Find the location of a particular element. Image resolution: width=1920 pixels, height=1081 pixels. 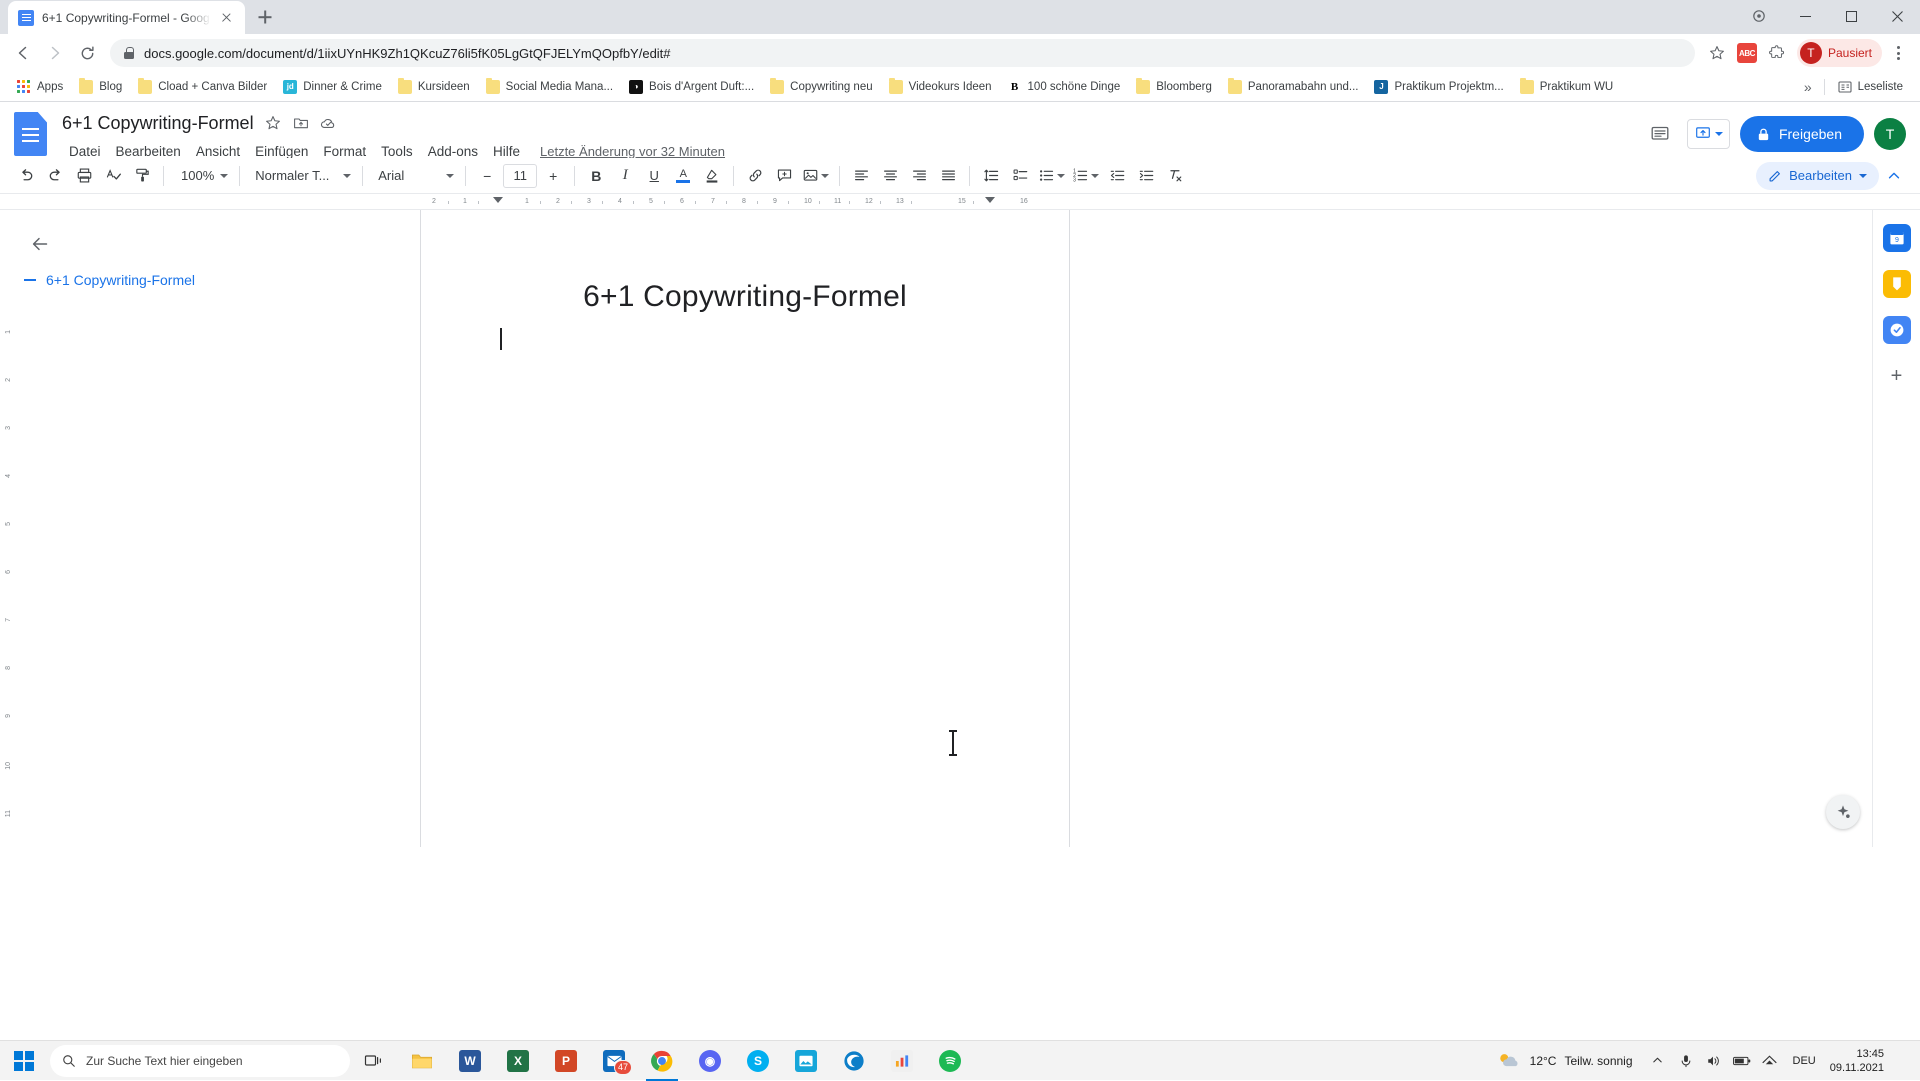

taskbar-photos is located at coordinates (806, 1061).